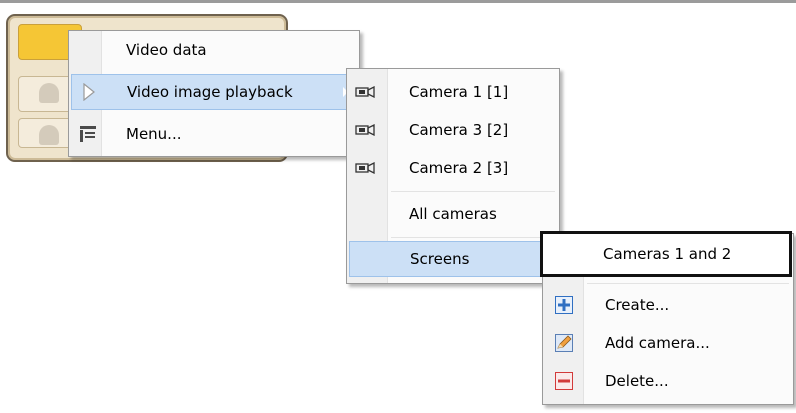 This screenshot has height=413, width=796. I want to click on menu-item-label: Camera 3 [2], so click(459, 130).